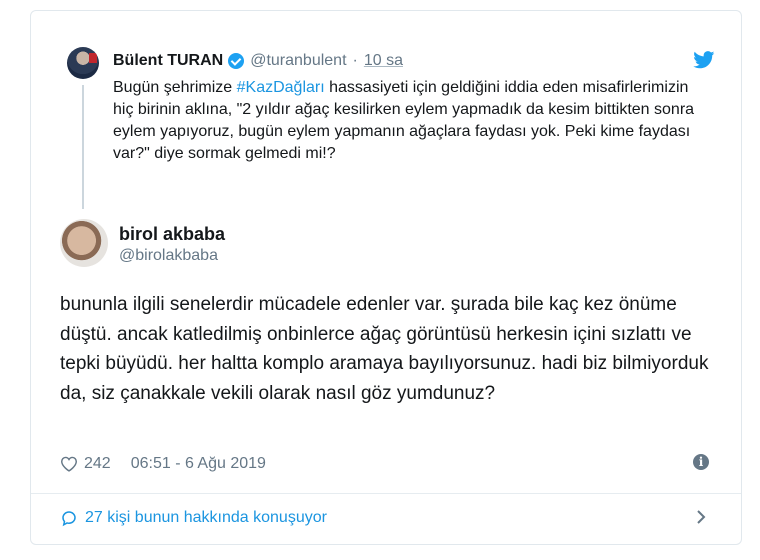 The height and width of the screenshot is (560, 760). What do you see at coordinates (83, 147) in the screenshot?
I see `thread-line` at bounding box center [83, 147].